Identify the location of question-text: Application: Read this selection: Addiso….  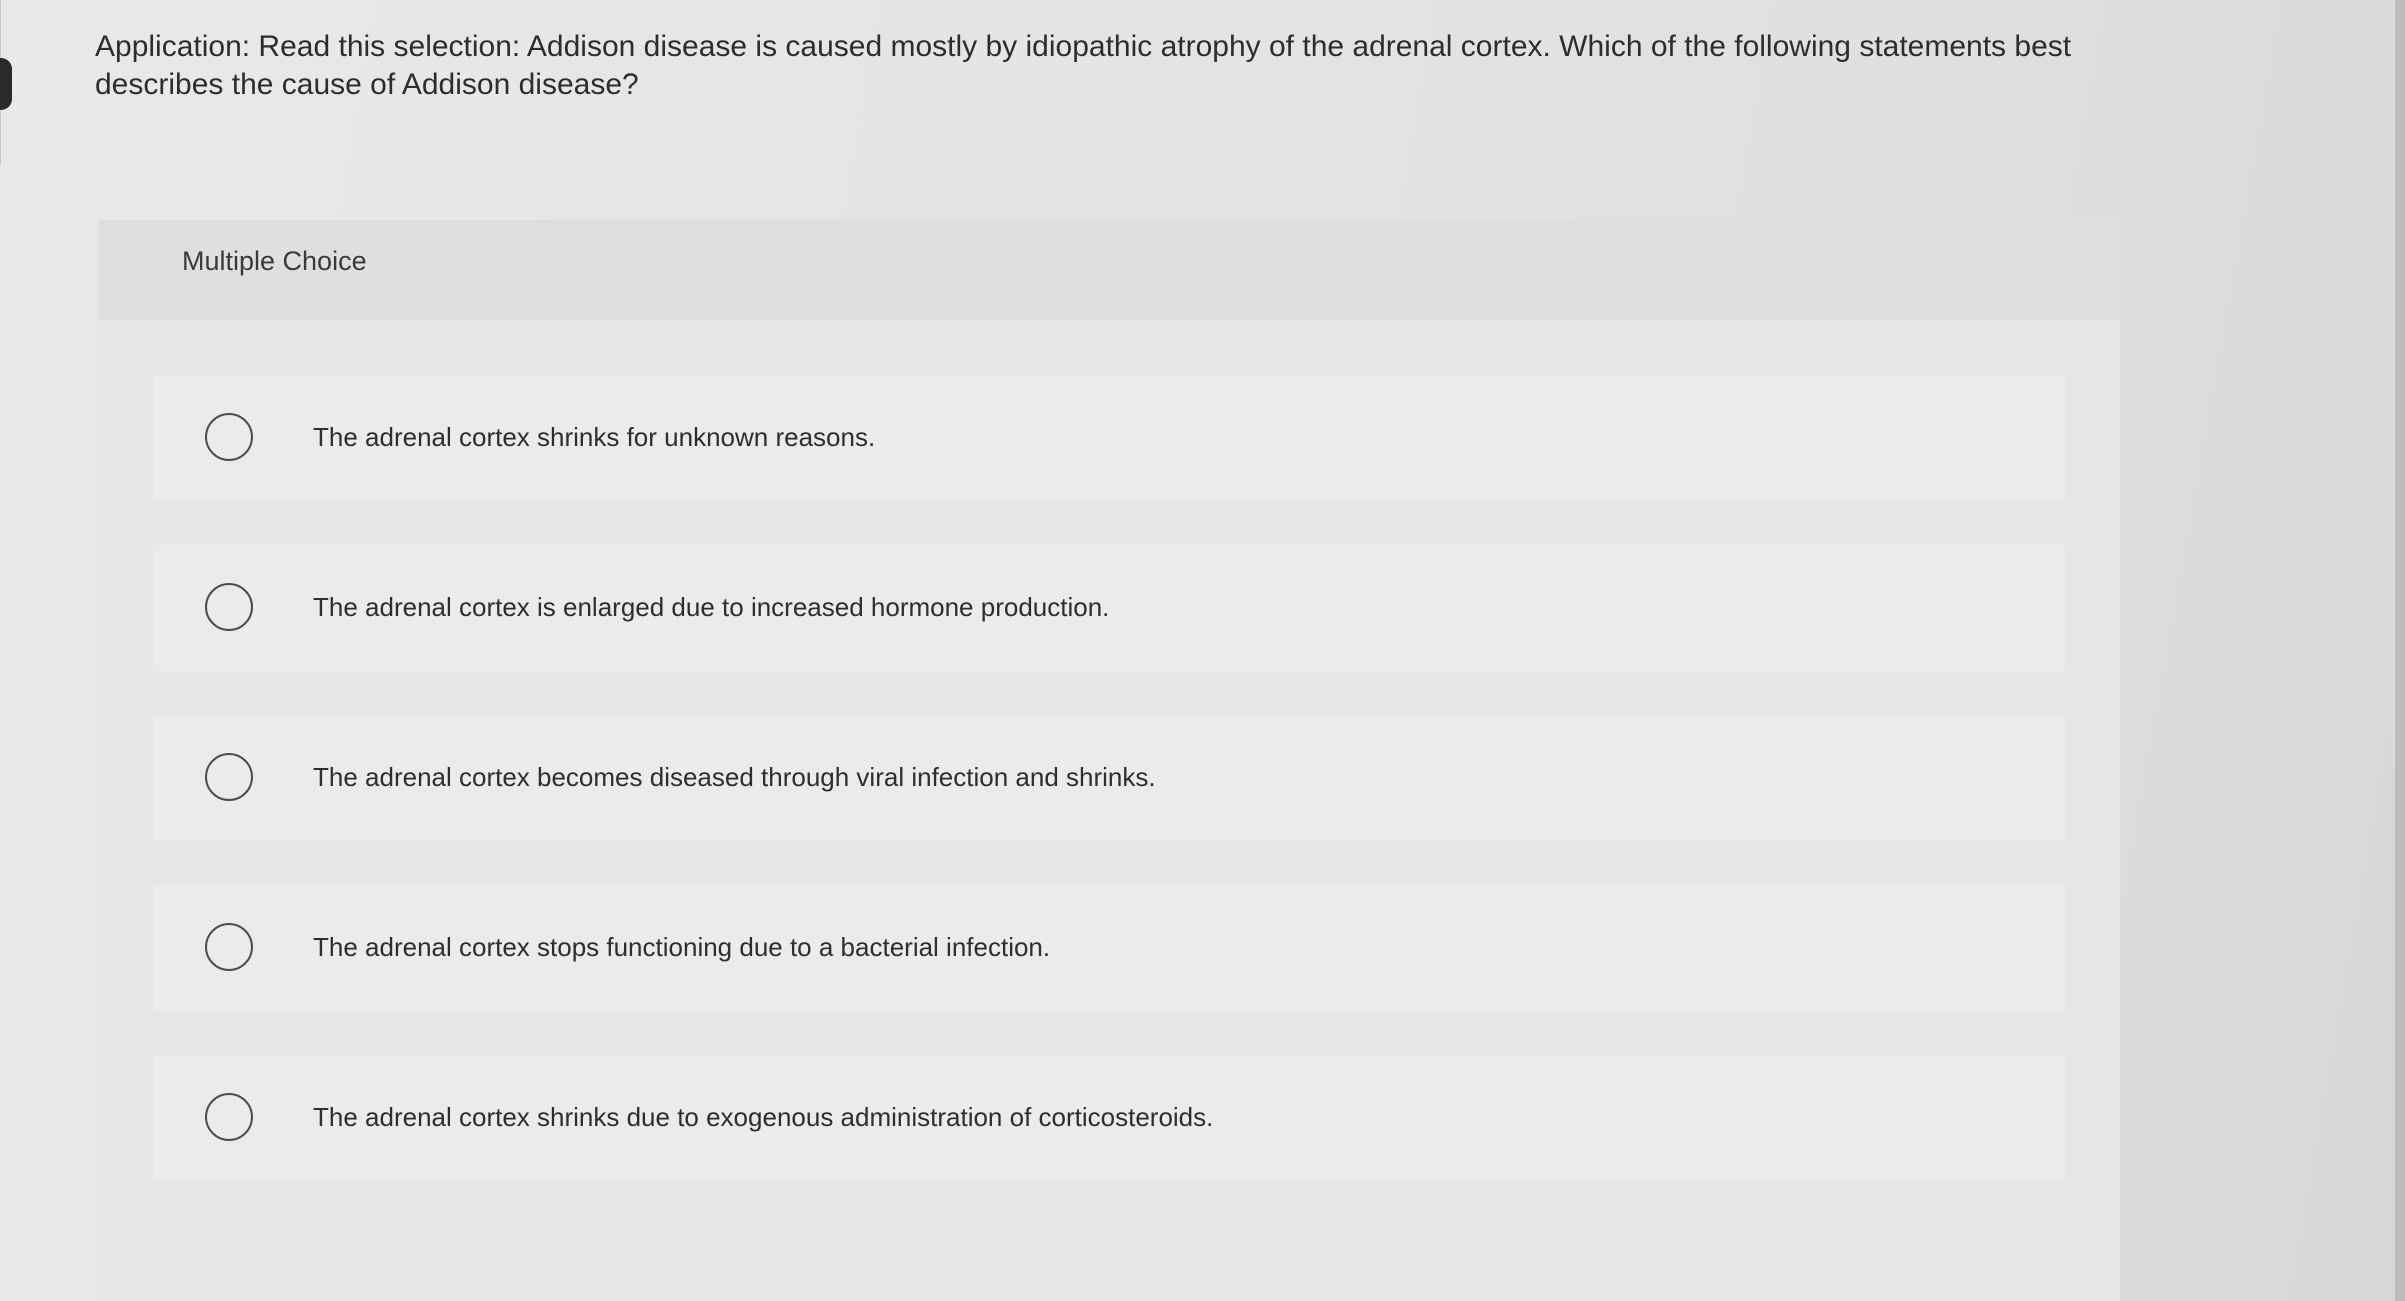
(1083, 65).